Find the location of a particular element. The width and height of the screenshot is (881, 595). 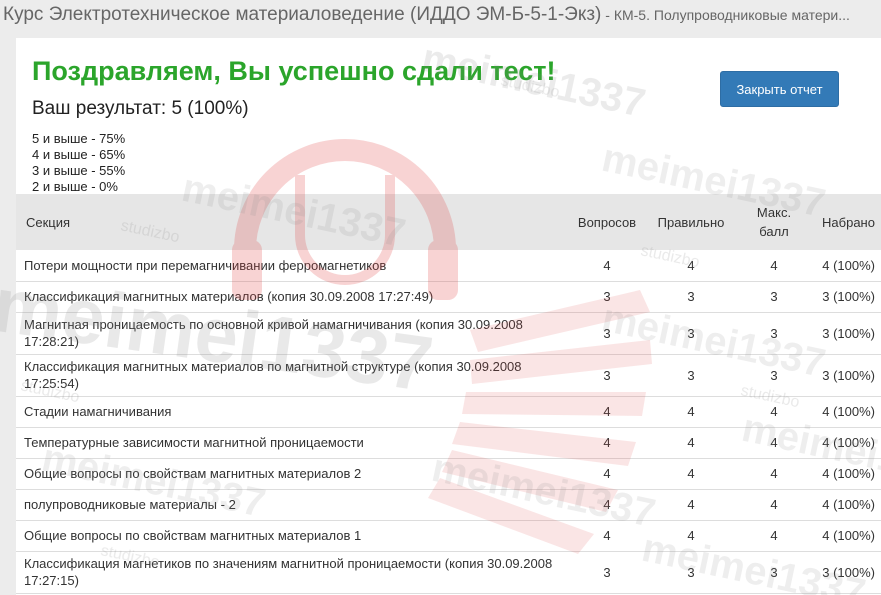

grade-line: 3 и выше - 55% is located at coordinates (79, 170).